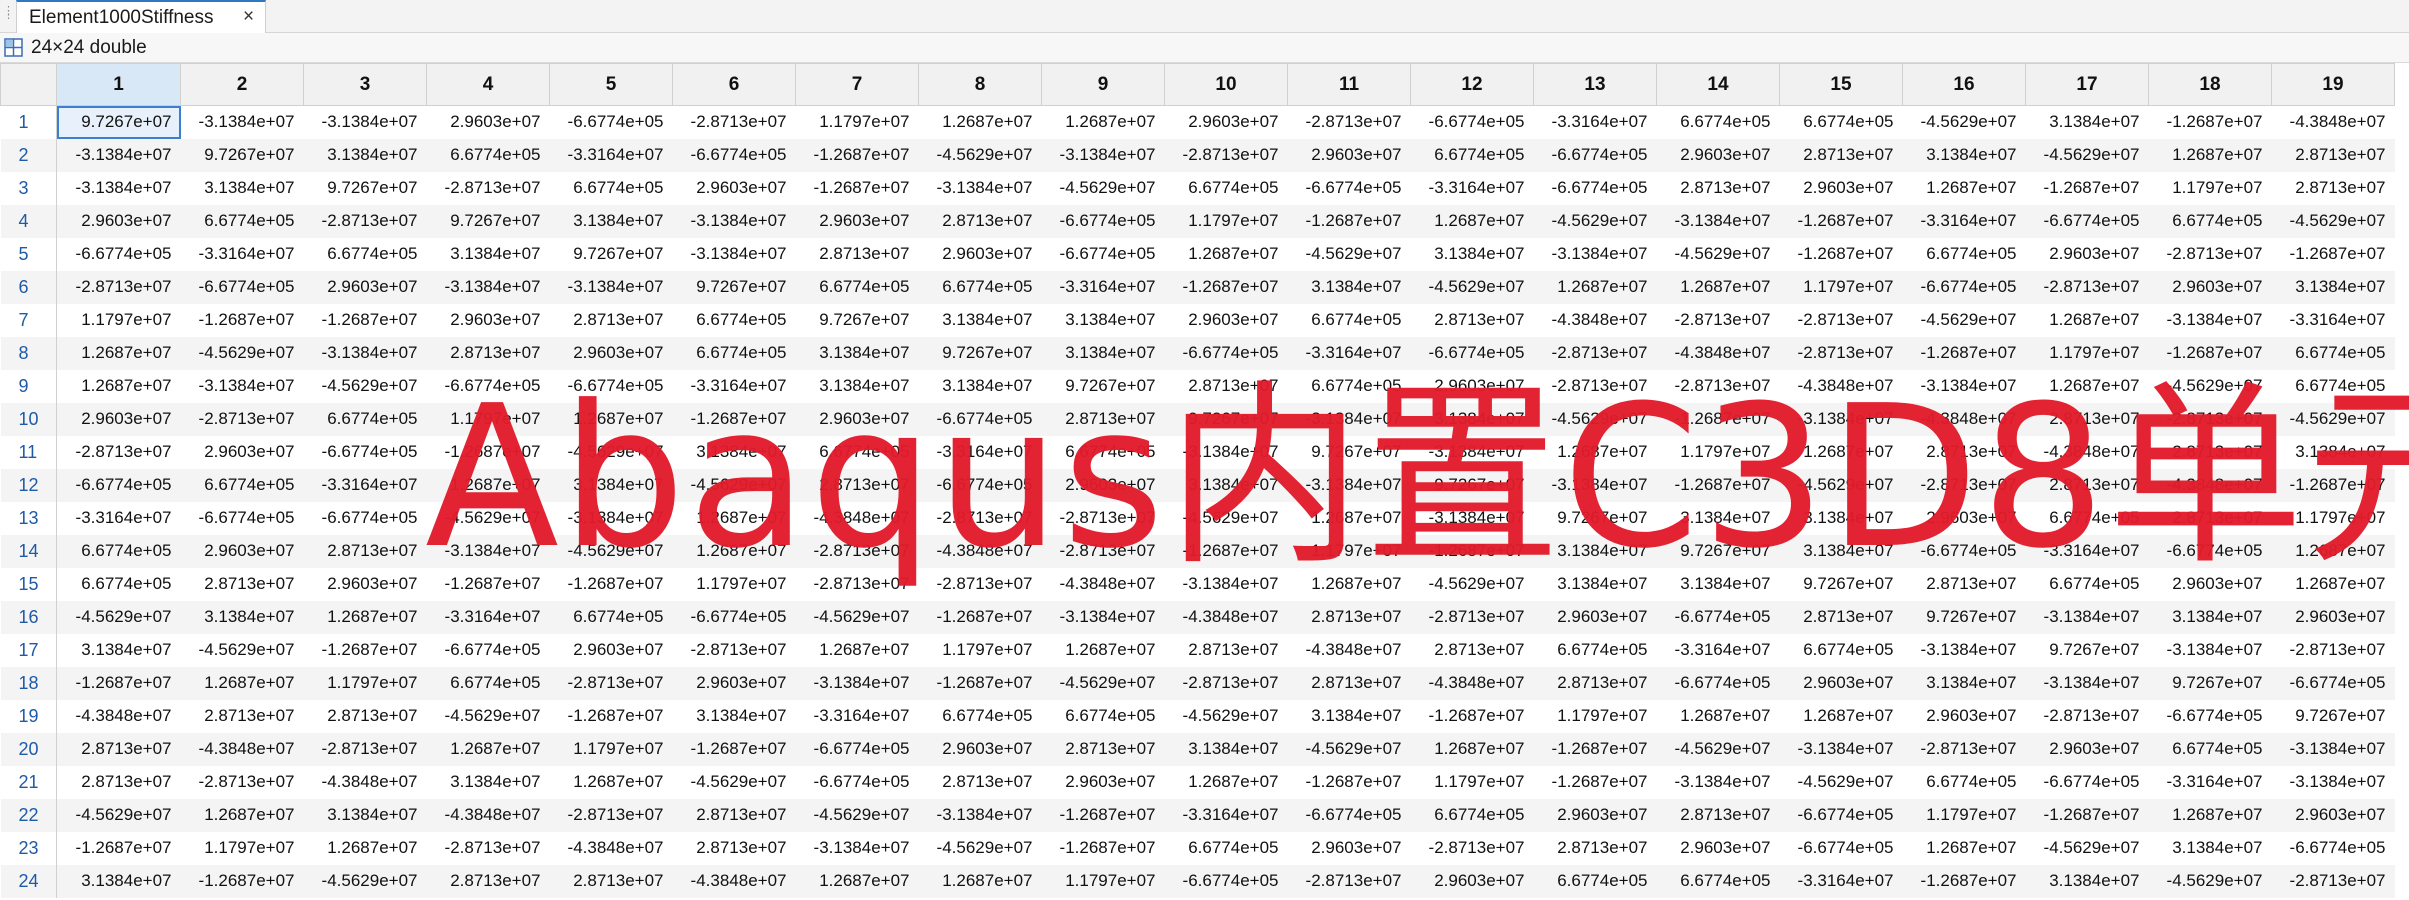 The image size is (2409, 900). Describe the element at coordinates (141, 16) in the screenshot. I see `tab-element-stiffness: Element1000Stiffness ×` at that location.